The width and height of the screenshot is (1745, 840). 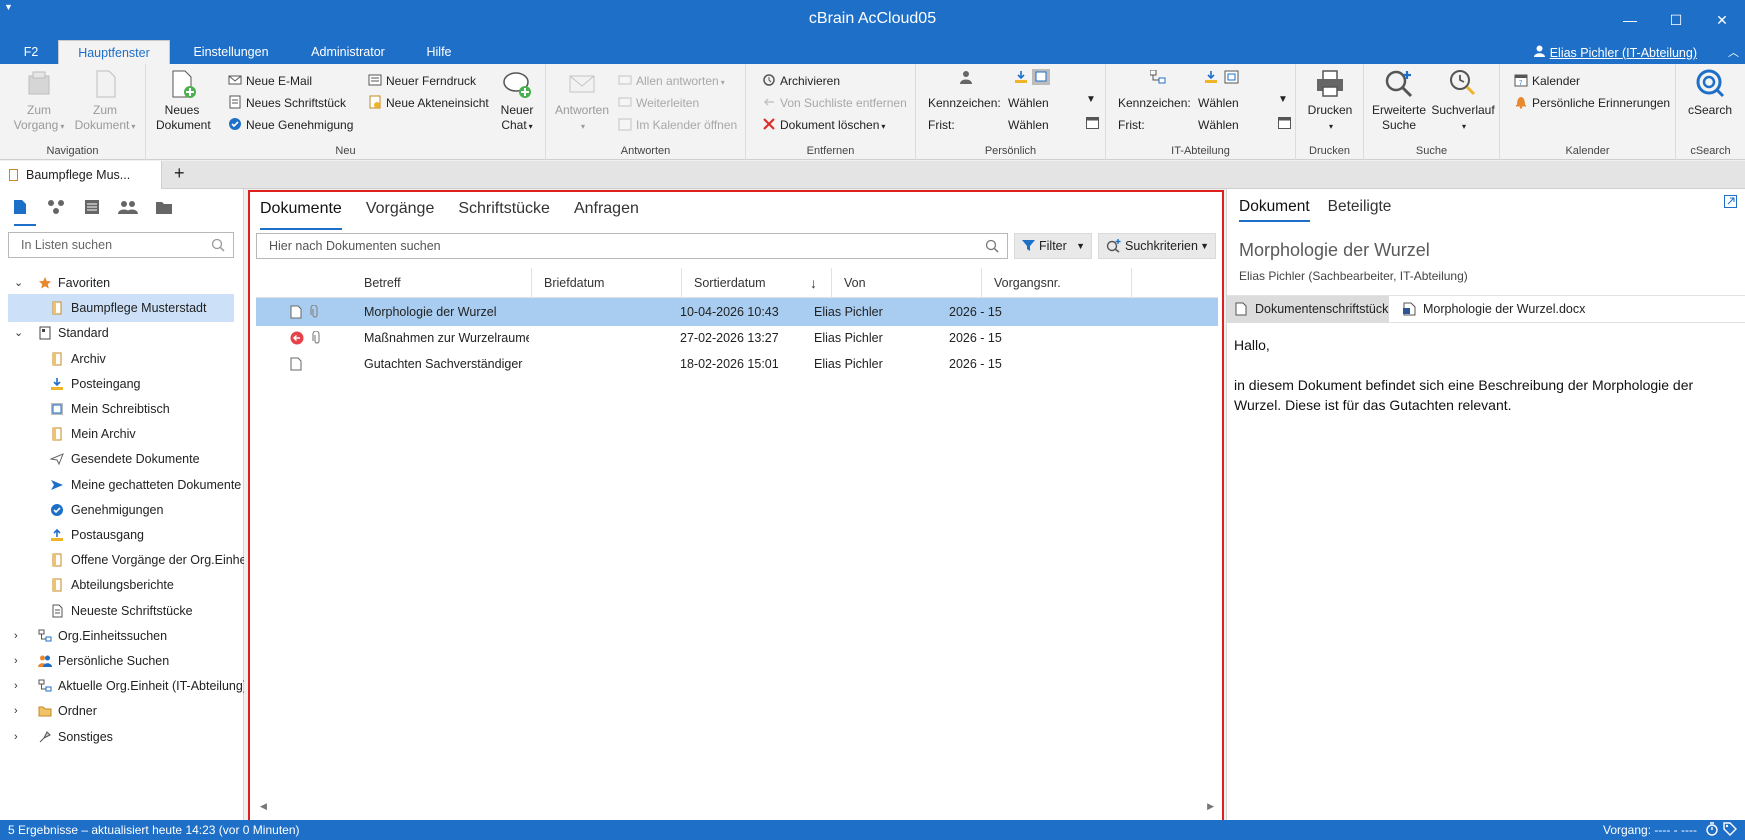 What do you see at coordinates (122, 510) in the screenshot?
I see `tree-item: Genehmigungen` at bounding box center [122, 510].